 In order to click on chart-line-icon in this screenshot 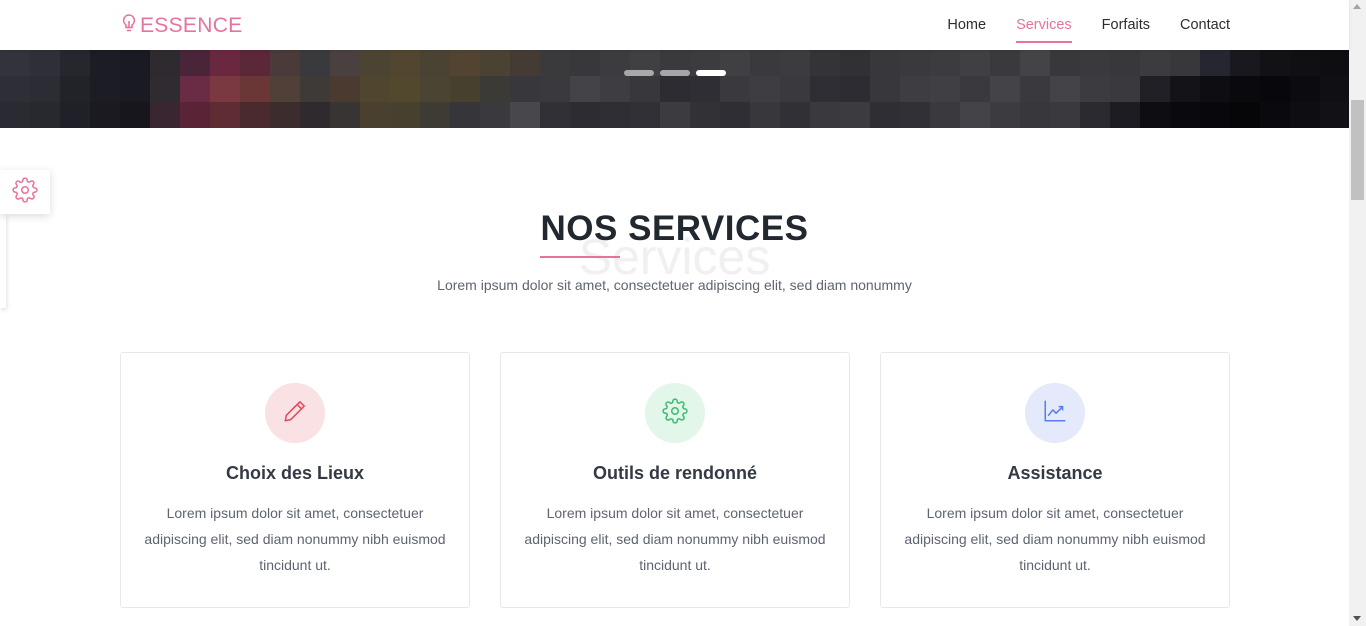, I will do `click(1055, 413)`.